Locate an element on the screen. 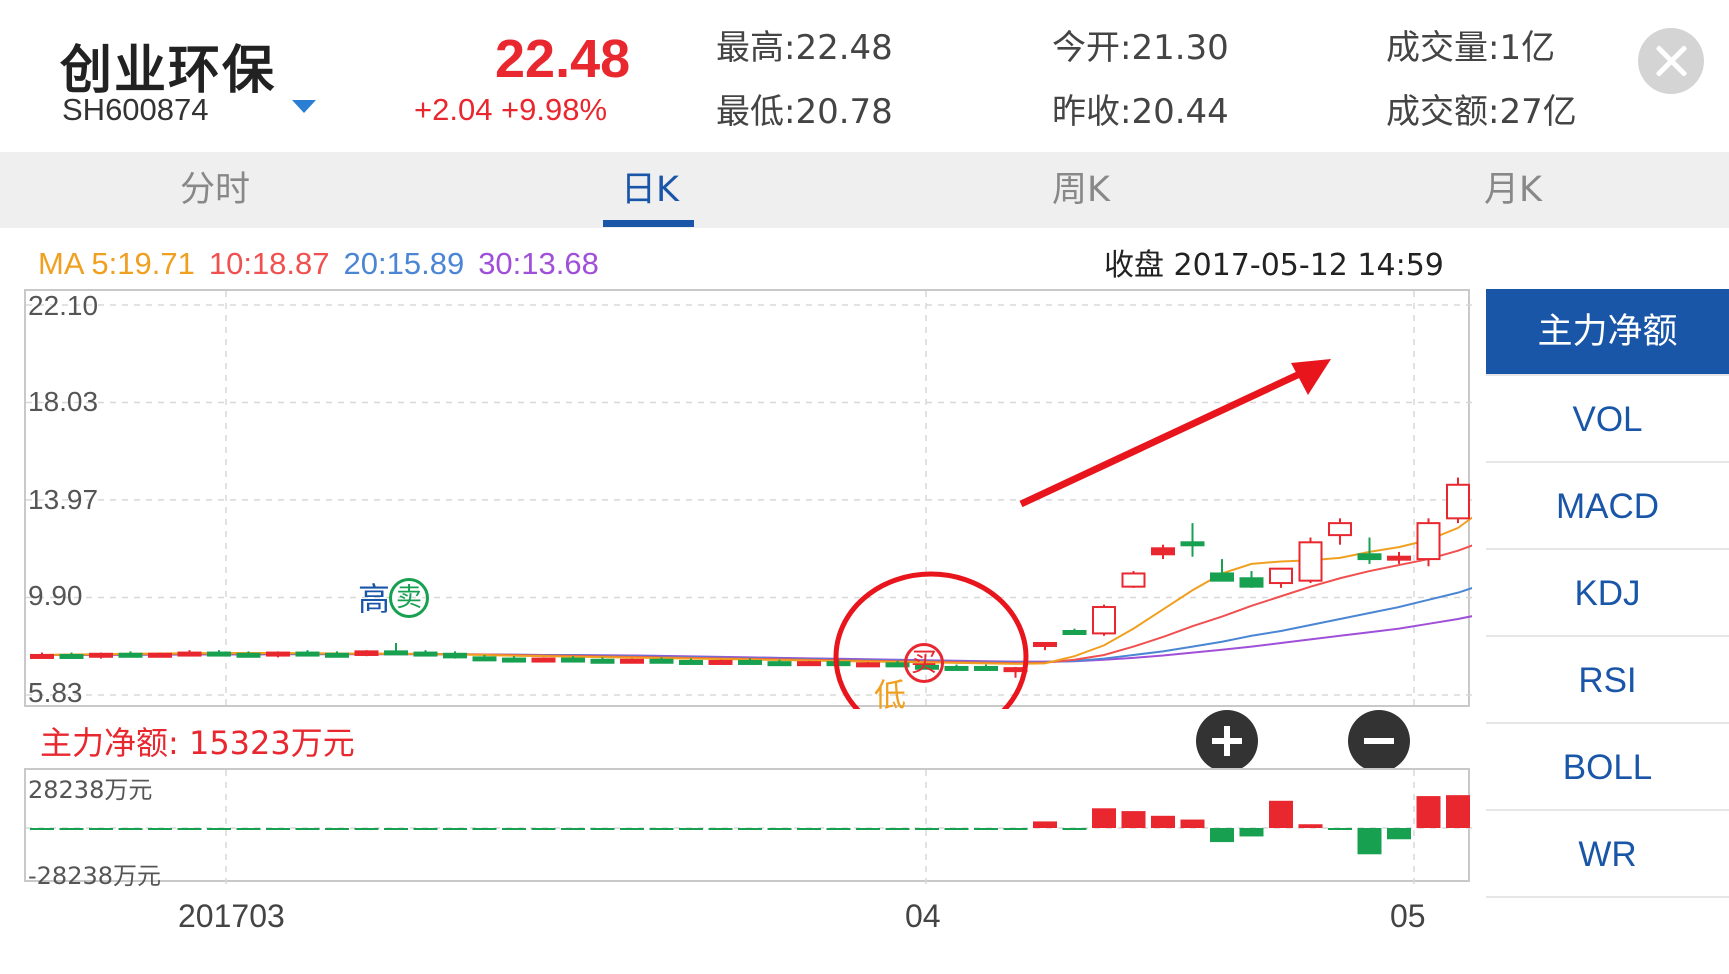 This screenshot has width=1729, height=974. net-flow-label: 主力净额: 15323万元 is located at coordinates (197, 743).